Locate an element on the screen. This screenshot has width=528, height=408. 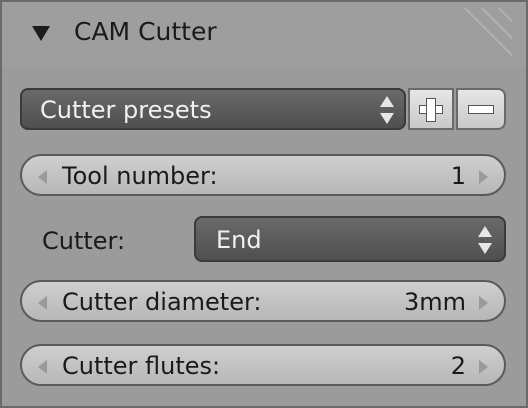
panel-title: CAM Cutter is located at coordinates (145, 31).